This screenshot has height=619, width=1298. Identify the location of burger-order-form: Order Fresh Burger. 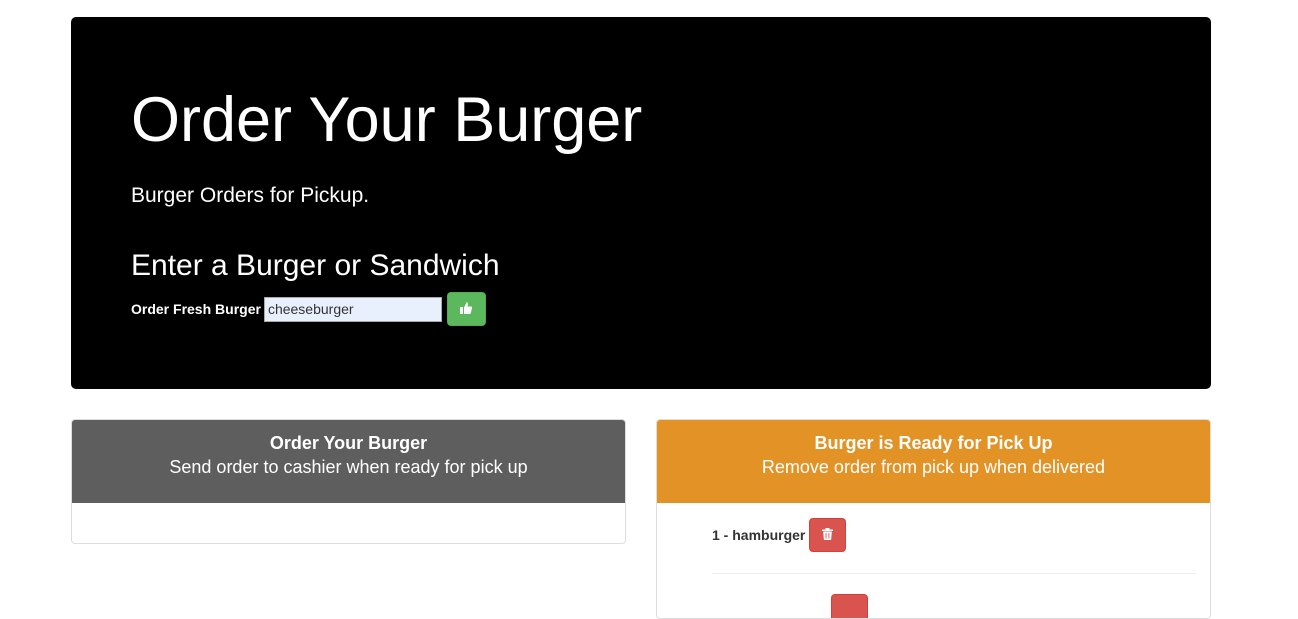
(308, 309).